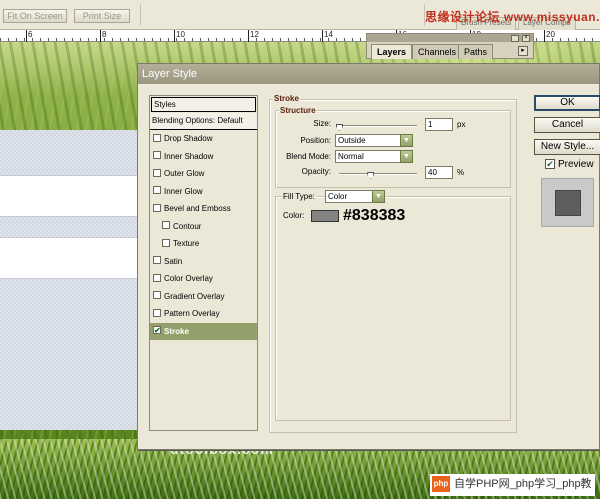  I want to click on style-item-contour: Contour, so click(203, 227).